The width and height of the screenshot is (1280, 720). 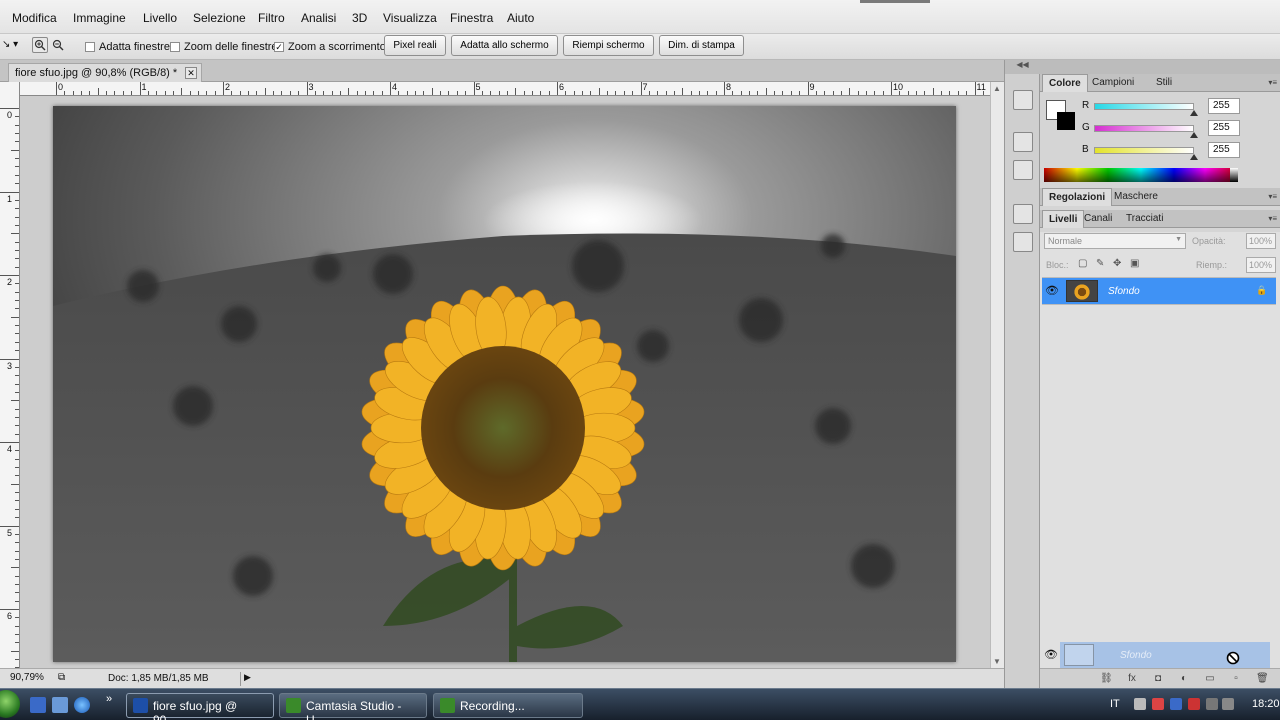 I want to click on fit-screen-button: Adatta allo schermo, so click(x=504, y=45).